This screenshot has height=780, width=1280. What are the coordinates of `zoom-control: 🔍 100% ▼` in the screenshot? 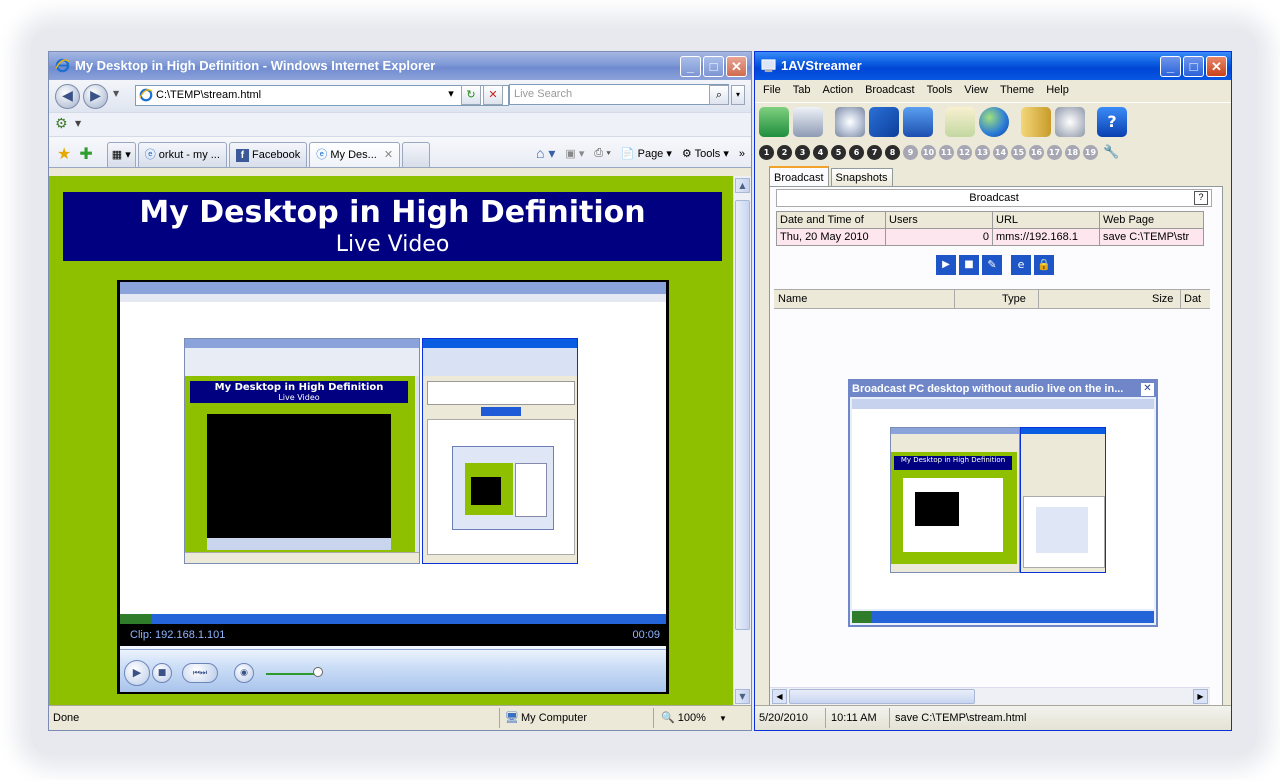 It's located at (694, 718).